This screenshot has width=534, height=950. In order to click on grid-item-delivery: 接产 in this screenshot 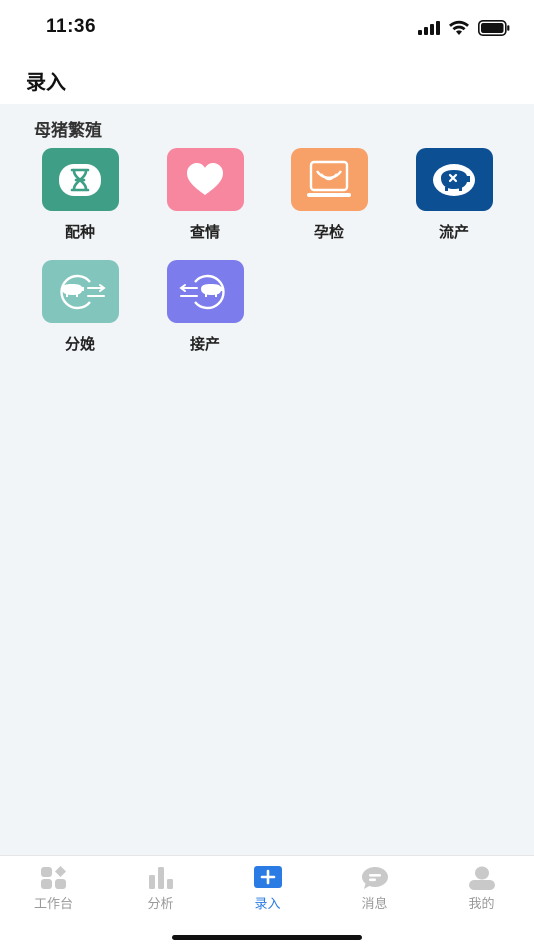, I will do `click(205, 310)`.